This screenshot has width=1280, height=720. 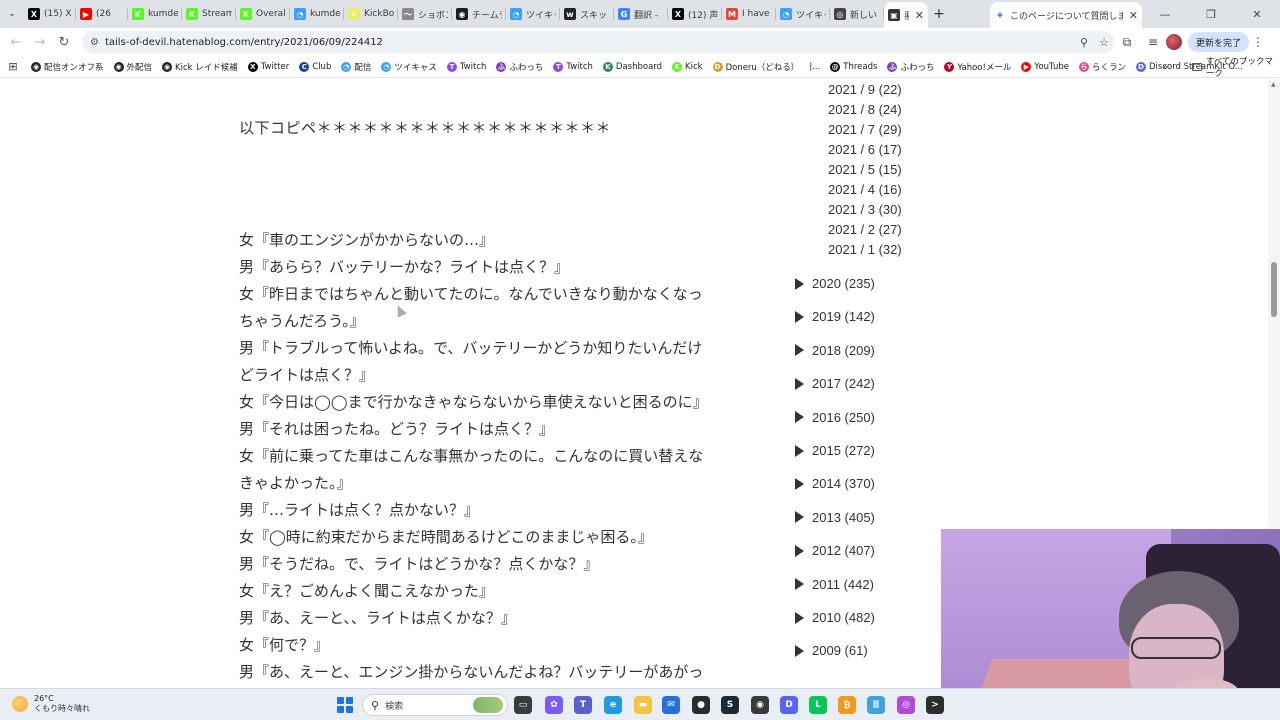 What do you see at coordinates (939, 14) in the screenshot?
I see `new-tab-button: +` at bounding box center [939, 14].